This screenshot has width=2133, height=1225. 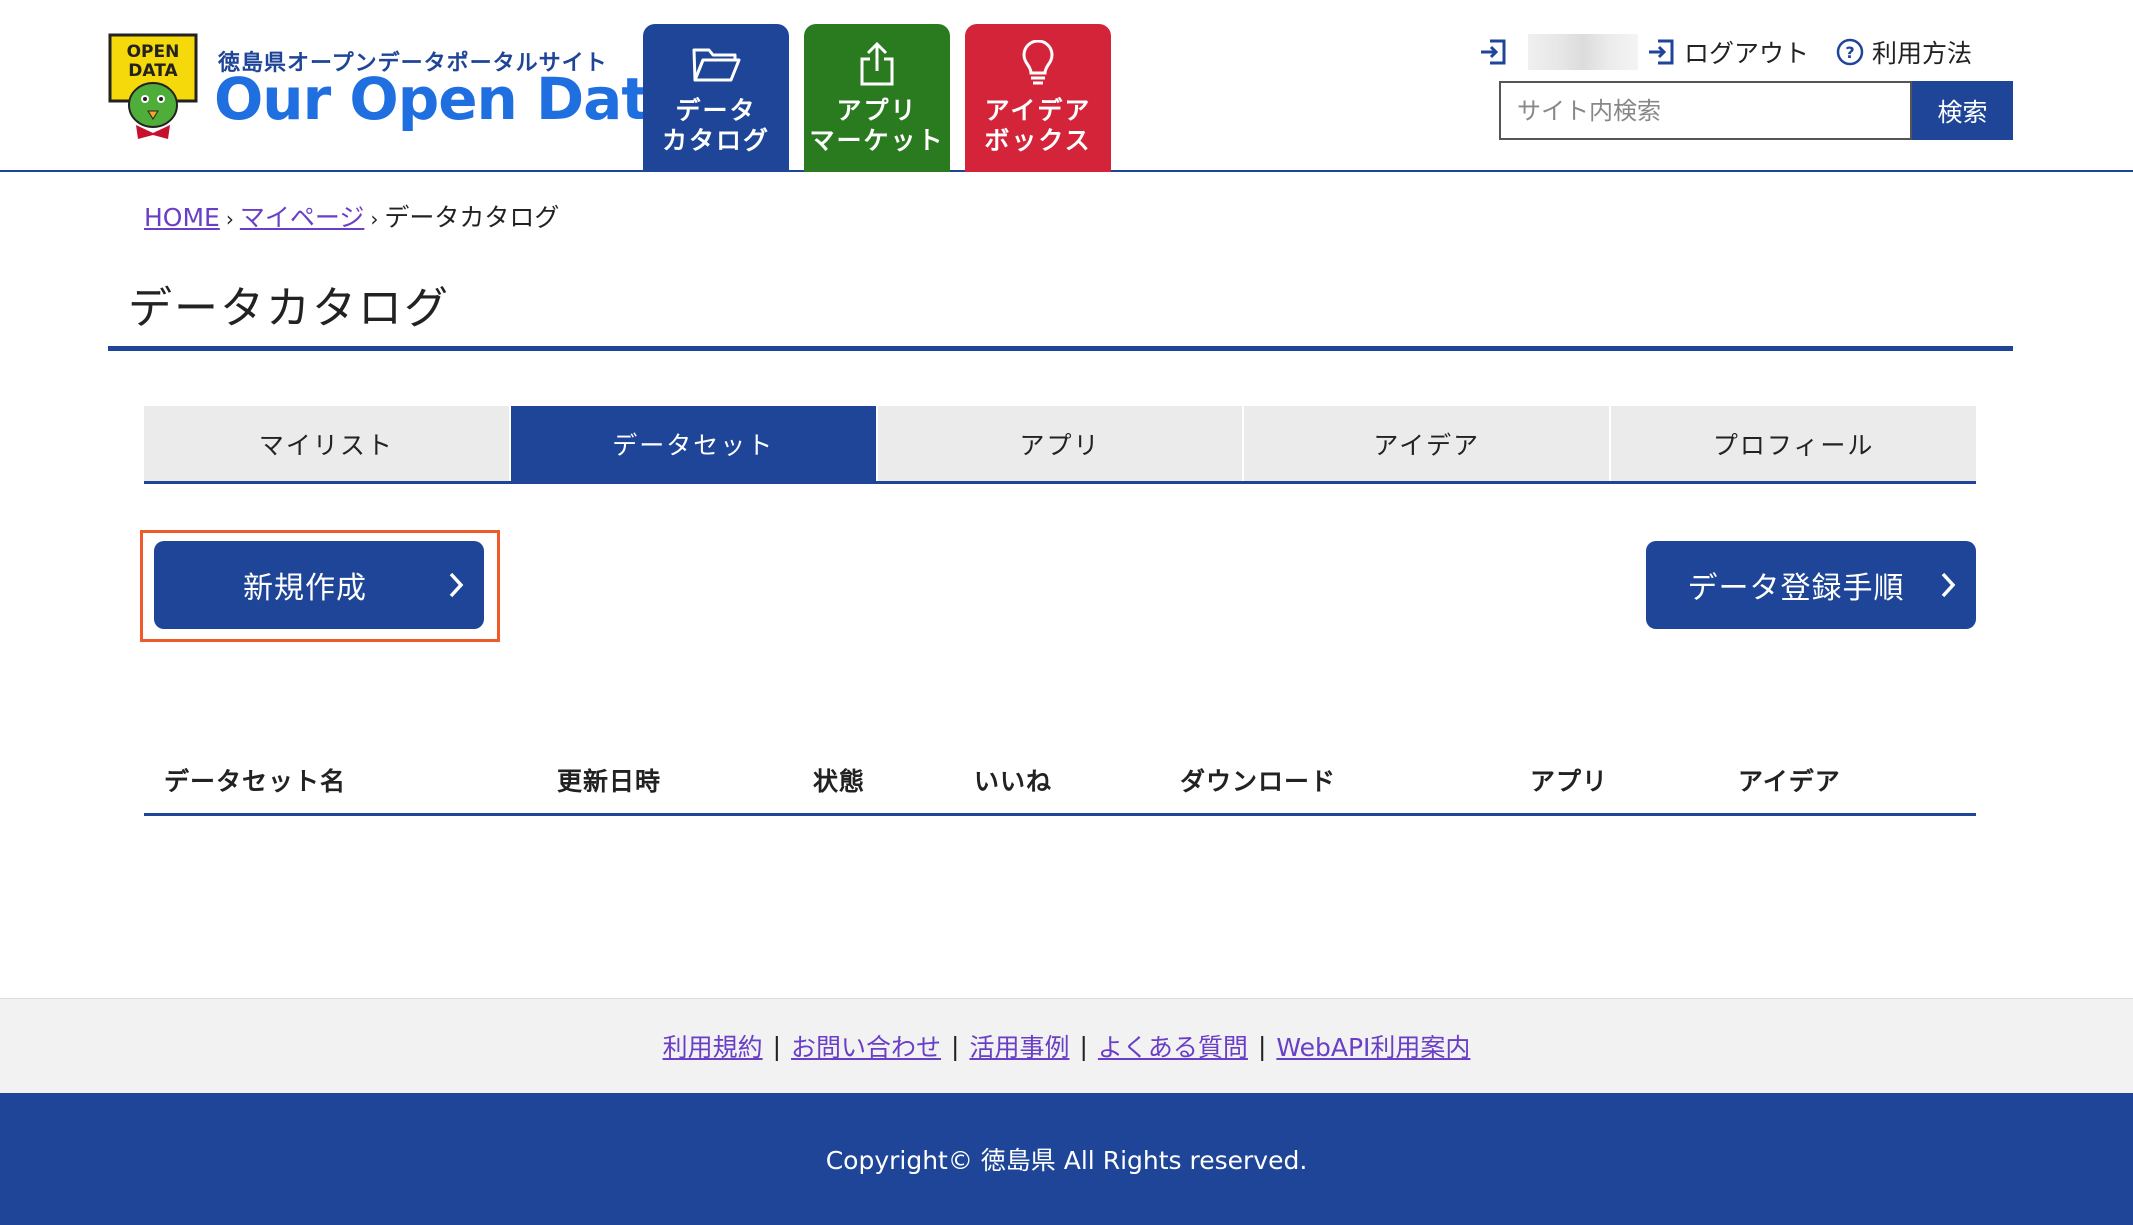 I want to click on data-registration-guide-button: データ登録手順, so click(x=1811, y=585).